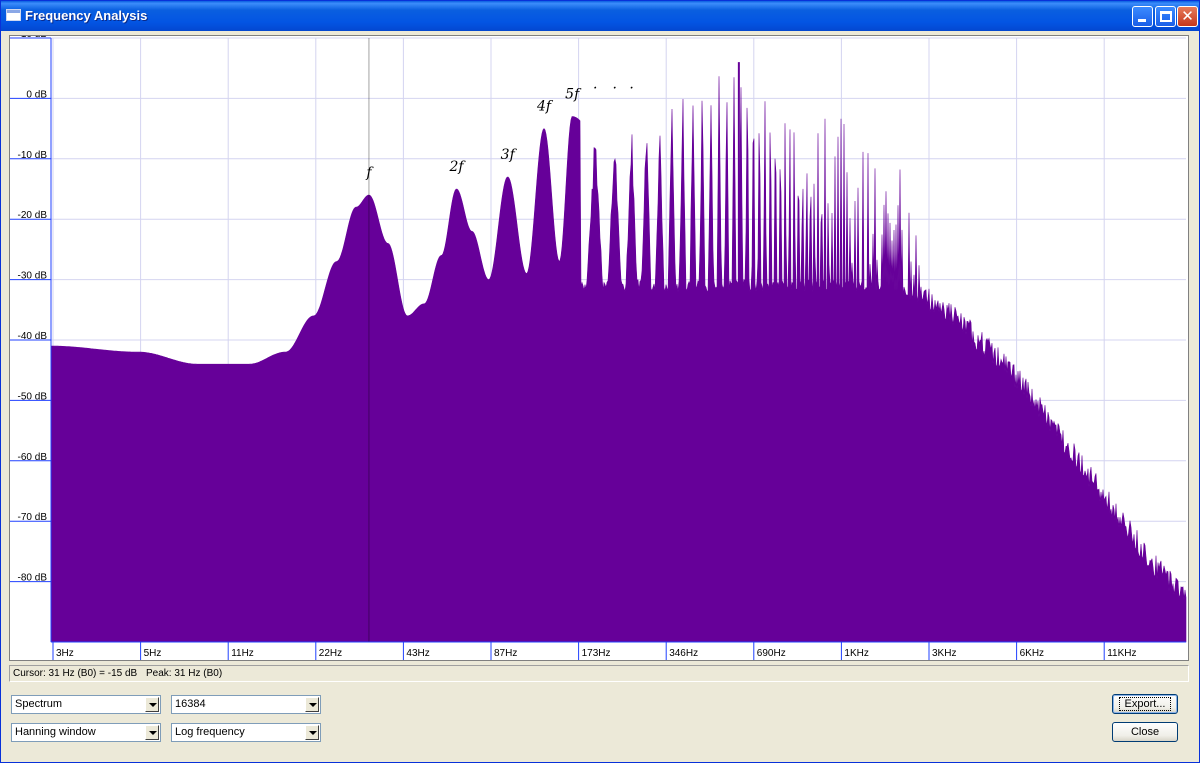 The width and height of the screenshot is (1200, 763). Describe the element at coordinates (184, 673) in the screenshot. I see `peak-readout: Peak: 31 Hz (B0)` at that location.